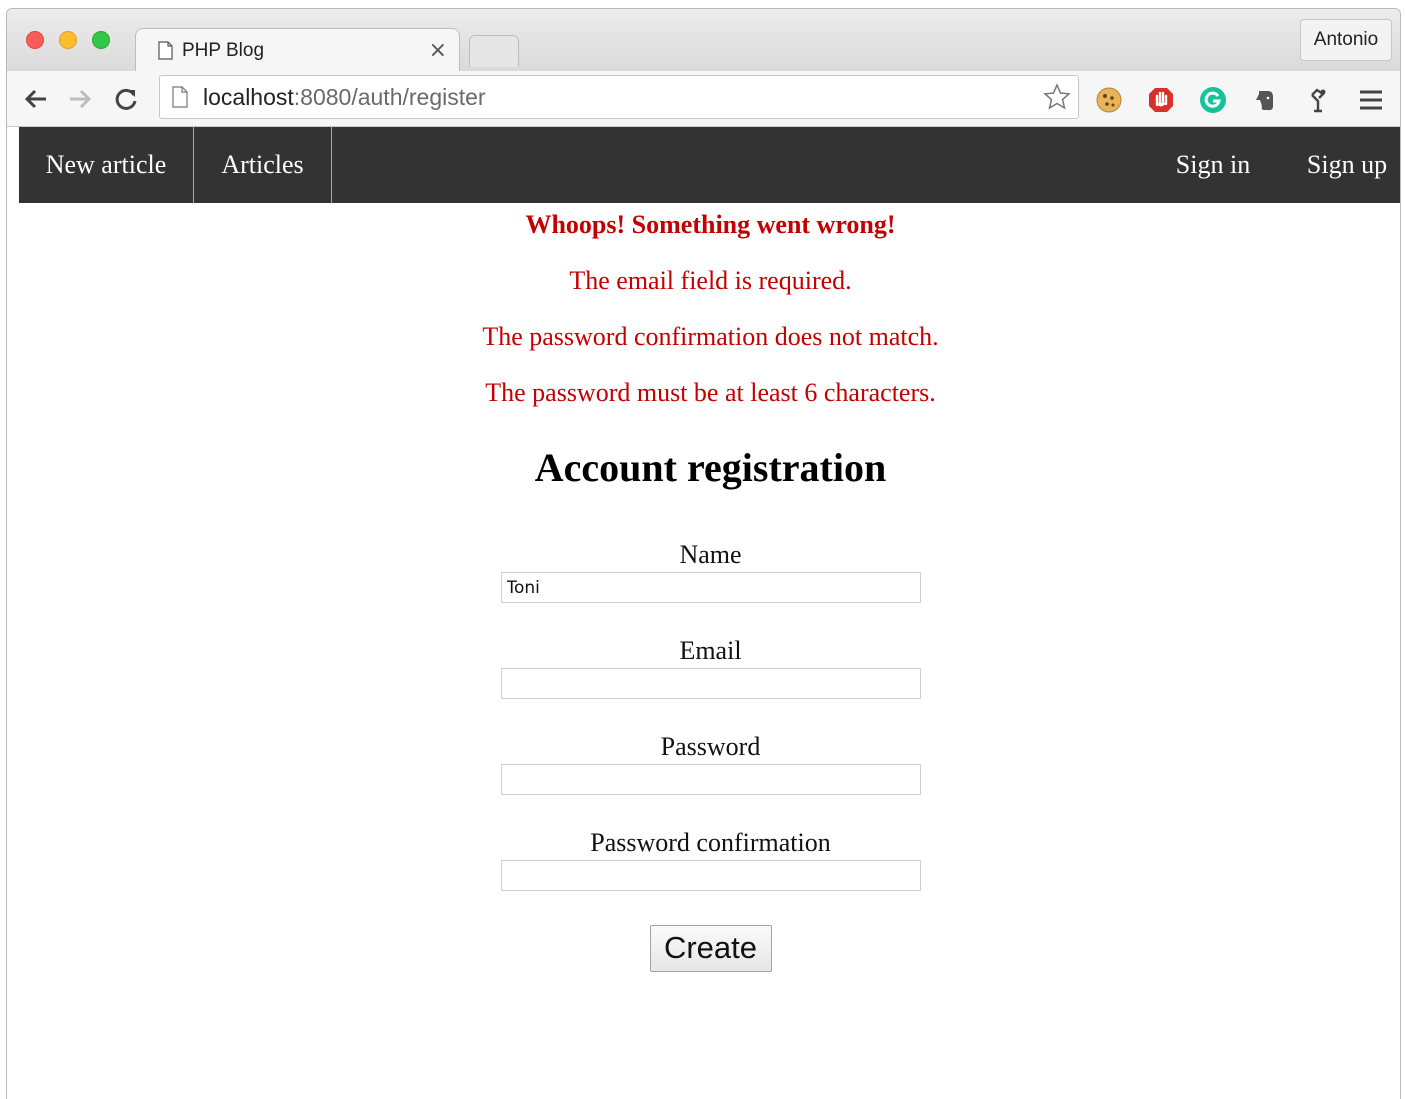 Image resolution: width=1405 pixels, height=1099 pixels. Describe the element at coordinates (710, 280) in the screenshot. I see `error-message: The email field is required.` at that location.